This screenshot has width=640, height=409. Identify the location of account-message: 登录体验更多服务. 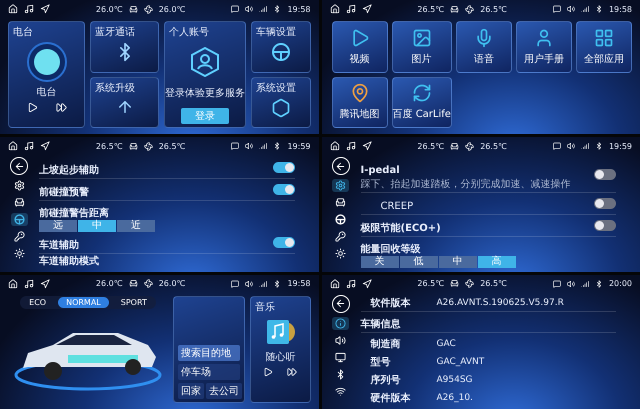
(205, 93).